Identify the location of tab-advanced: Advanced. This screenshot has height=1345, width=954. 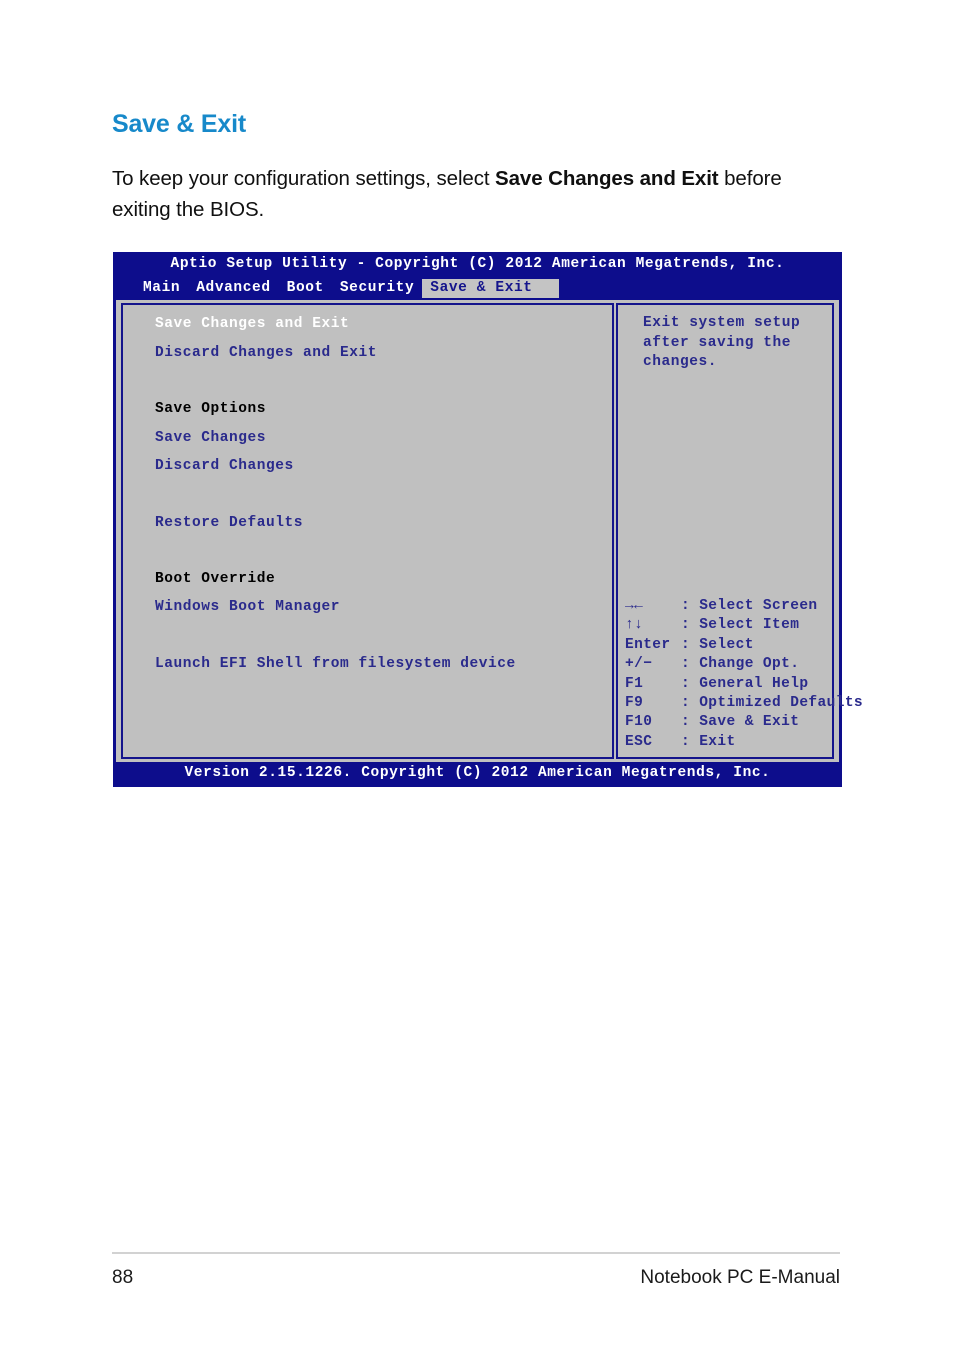
(233, 288).